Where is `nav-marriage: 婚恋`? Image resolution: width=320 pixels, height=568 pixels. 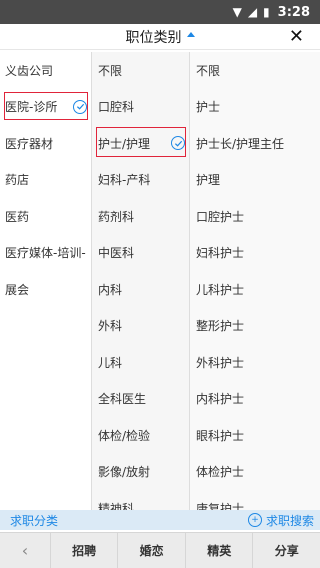
nav-marriage: 婚恋 is located at coordinates (152, 550).